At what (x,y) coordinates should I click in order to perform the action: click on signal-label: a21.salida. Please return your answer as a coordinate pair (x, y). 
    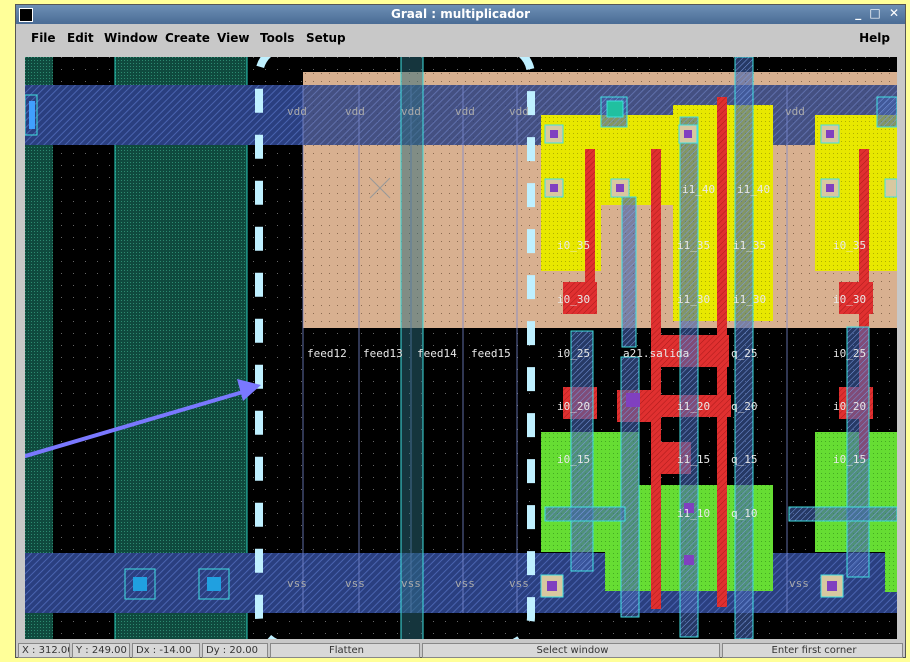
    Looking at the image, I should click on (656, 353).